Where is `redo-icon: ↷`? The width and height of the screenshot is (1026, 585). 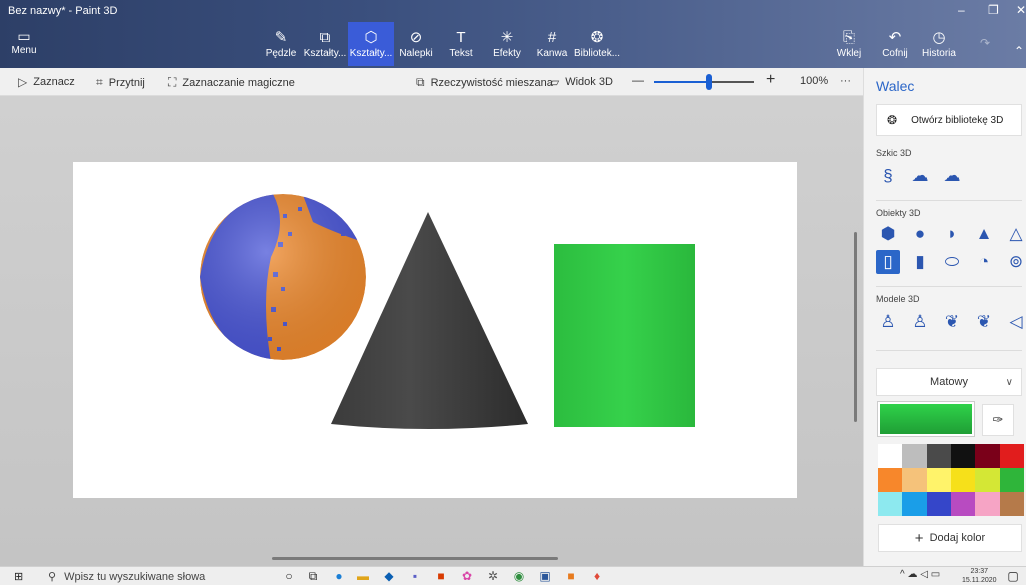 redo-icon: ↷ is located at coordinates (985, 43).